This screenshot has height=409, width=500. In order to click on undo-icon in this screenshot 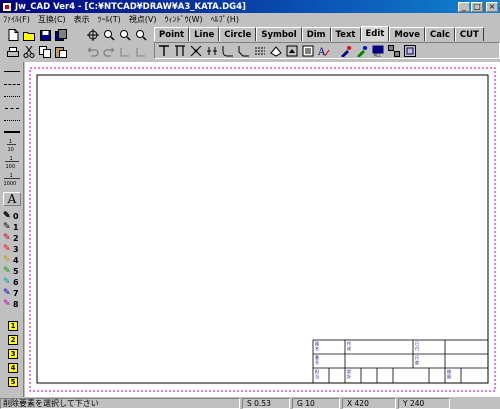, I will do `click(93, 52)`.